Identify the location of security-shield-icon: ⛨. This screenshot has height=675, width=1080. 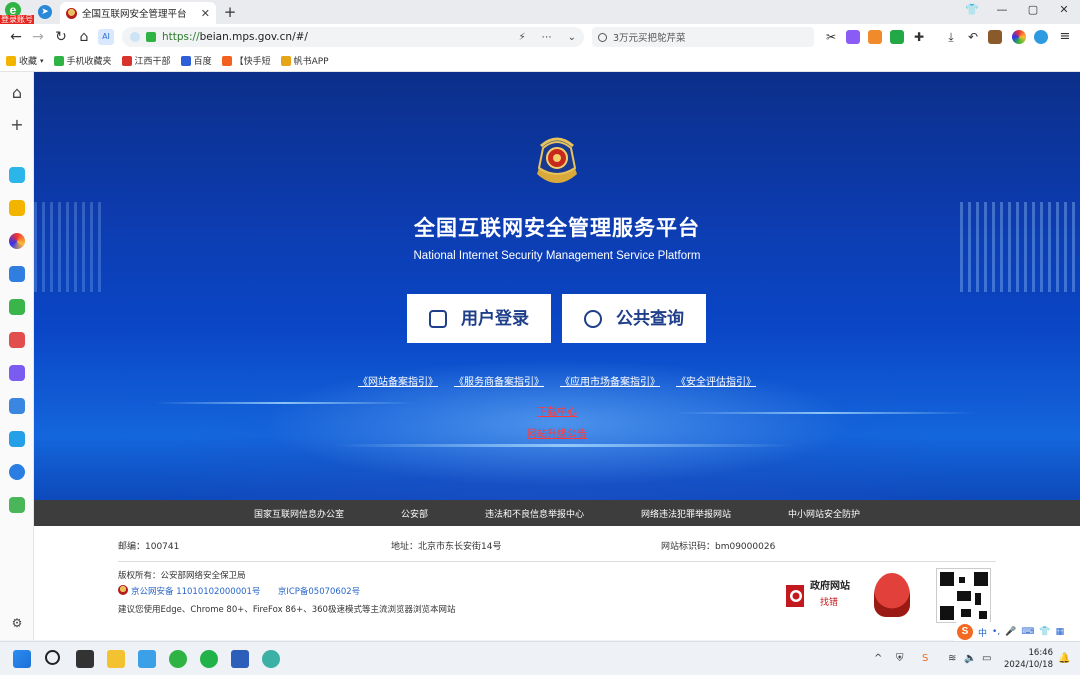
(900, 658).